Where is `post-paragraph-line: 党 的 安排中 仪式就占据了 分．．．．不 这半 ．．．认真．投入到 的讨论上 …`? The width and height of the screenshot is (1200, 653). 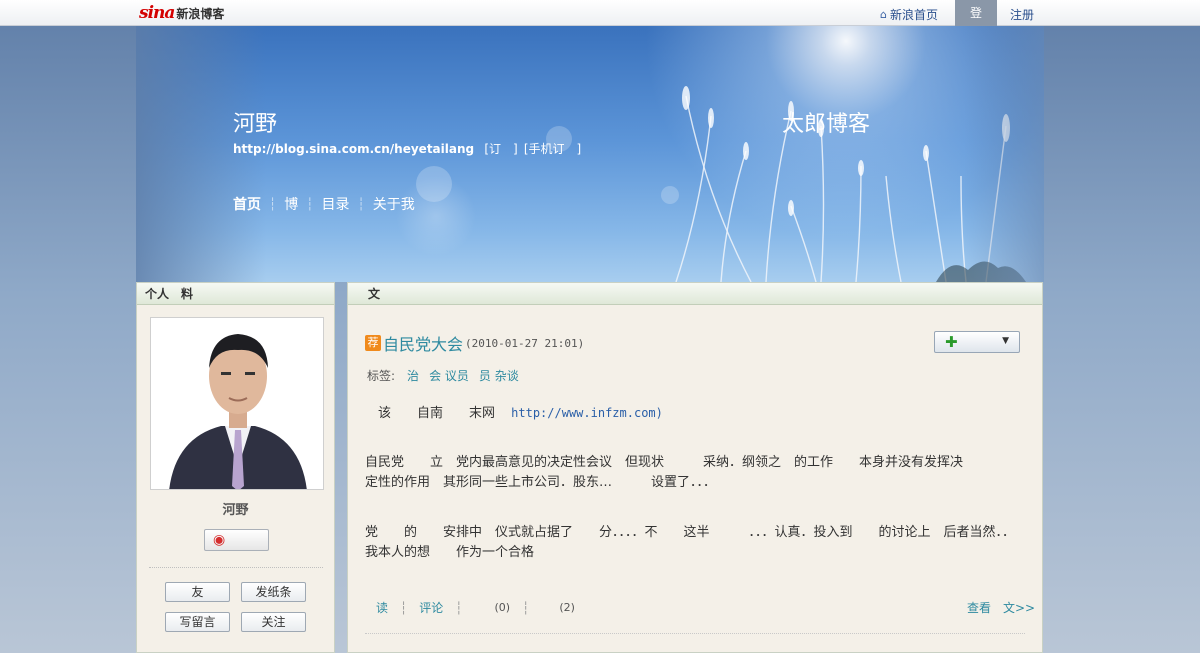 post-paragraph-line: 党 的 安排中 仪式就占据了 分．．．．不 这半 ．．．认真．投入到 的讨论上 … is located at coordinates (690, 532).